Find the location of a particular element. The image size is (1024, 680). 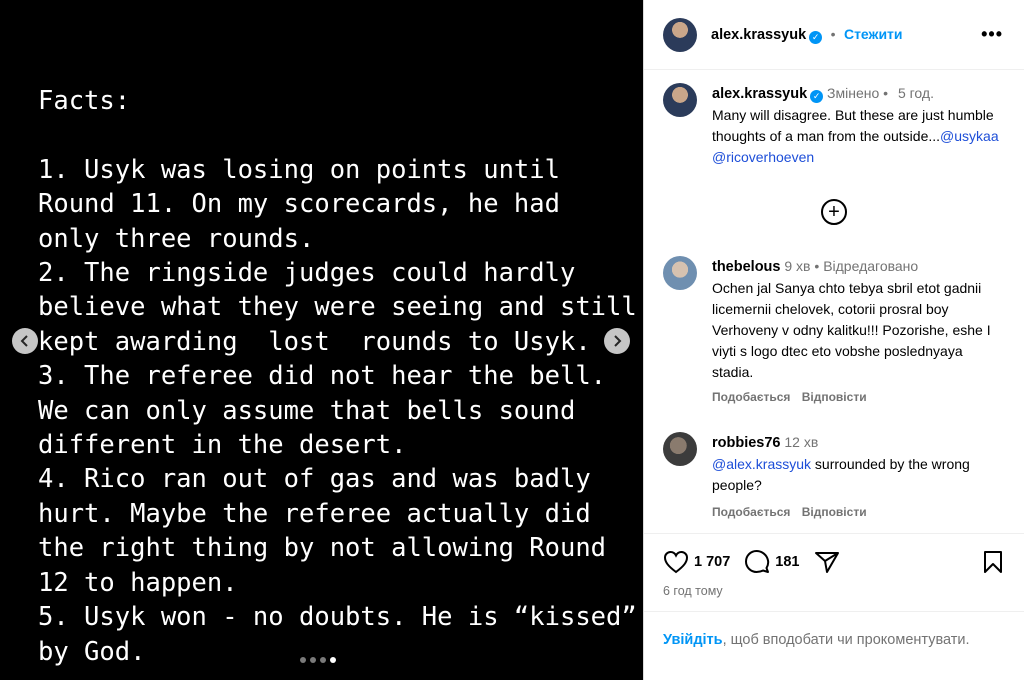

author-avatar is located at coordinates (680, 34).